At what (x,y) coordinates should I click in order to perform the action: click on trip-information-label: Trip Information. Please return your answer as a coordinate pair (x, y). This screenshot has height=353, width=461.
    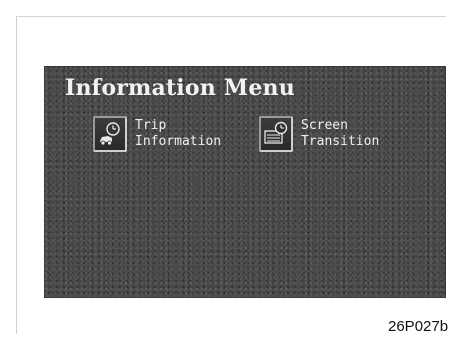
    Looking at the image, I should click on (178, 134).